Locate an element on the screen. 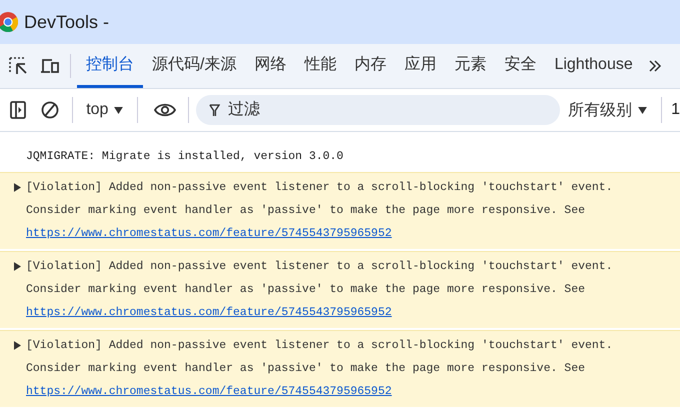 This screenshot has width=680, height=420. issues-count: 1 is located at coordinates (675, 110).